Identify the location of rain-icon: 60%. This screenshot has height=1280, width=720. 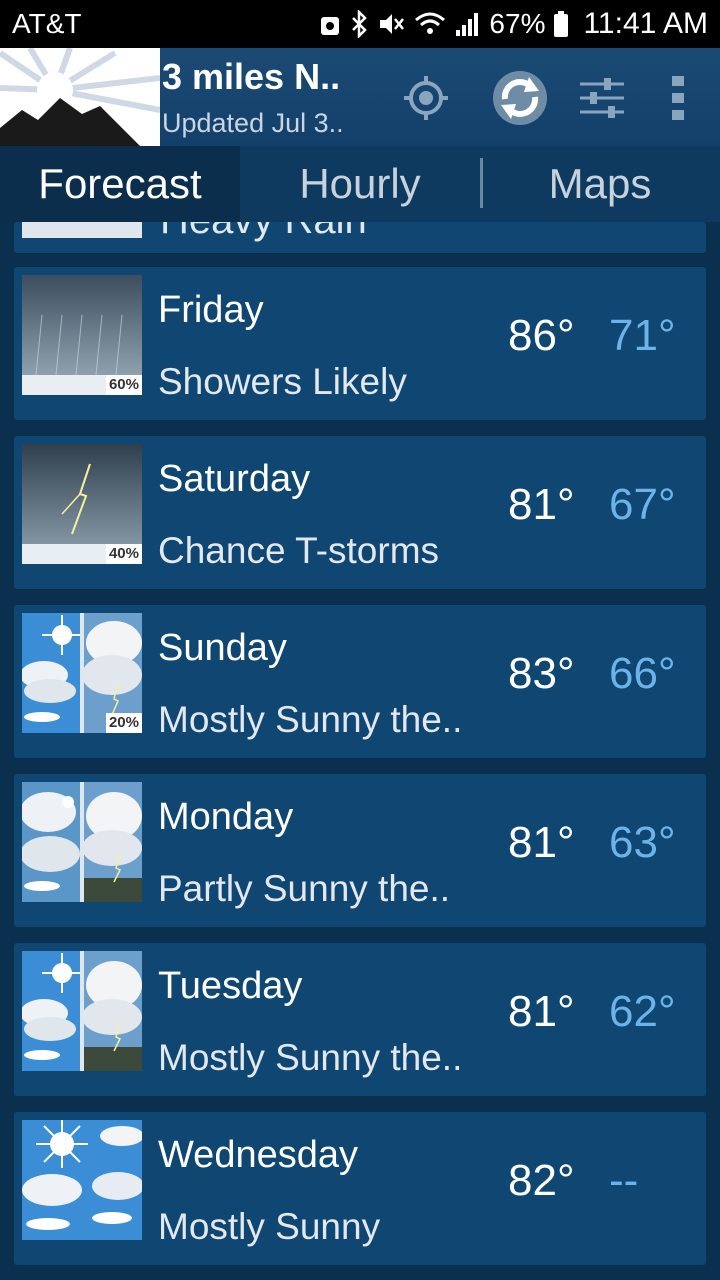
(82, 335).